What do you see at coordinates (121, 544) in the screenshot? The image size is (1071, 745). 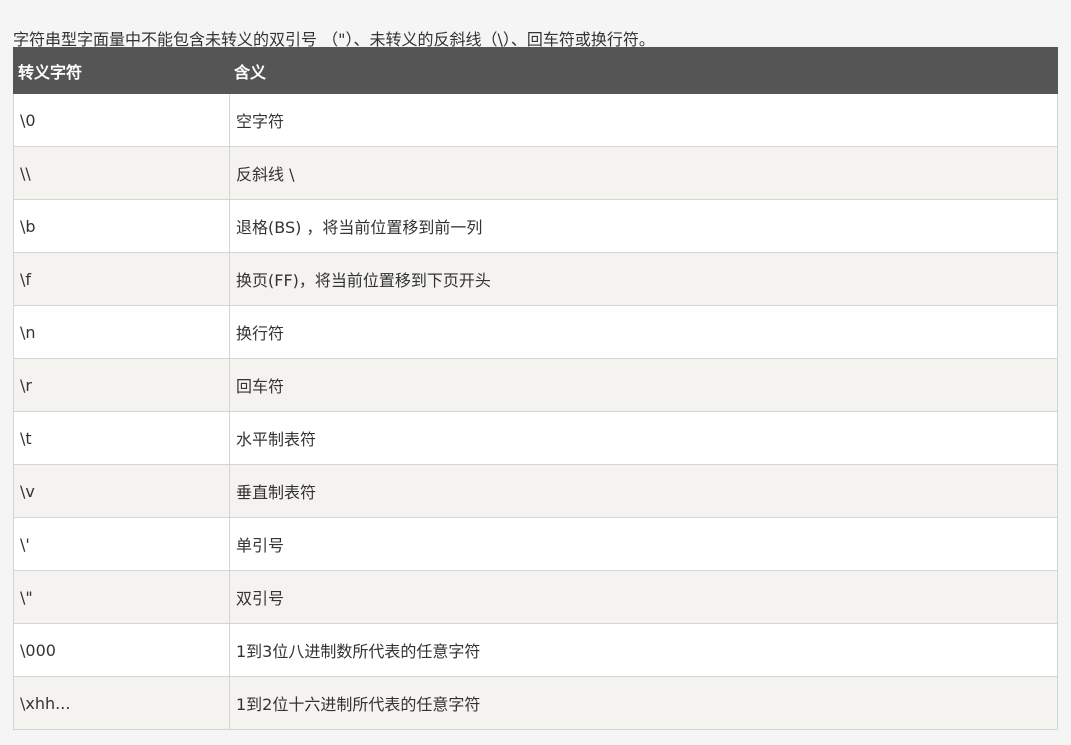 I see `escape-code-cell: \'` at bounding box center [121, 544].